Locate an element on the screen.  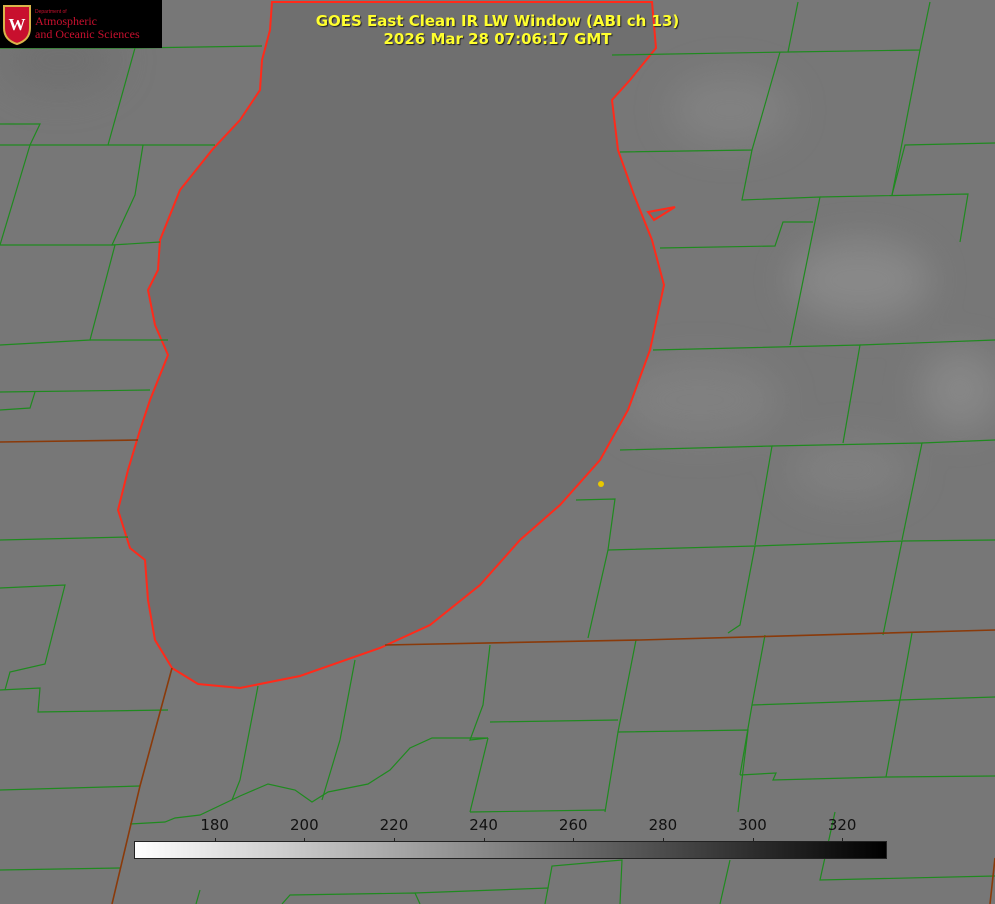
image-timestamp: 2026 Mar 28 07:06:17 GMT is located at coordinates (497, 39).